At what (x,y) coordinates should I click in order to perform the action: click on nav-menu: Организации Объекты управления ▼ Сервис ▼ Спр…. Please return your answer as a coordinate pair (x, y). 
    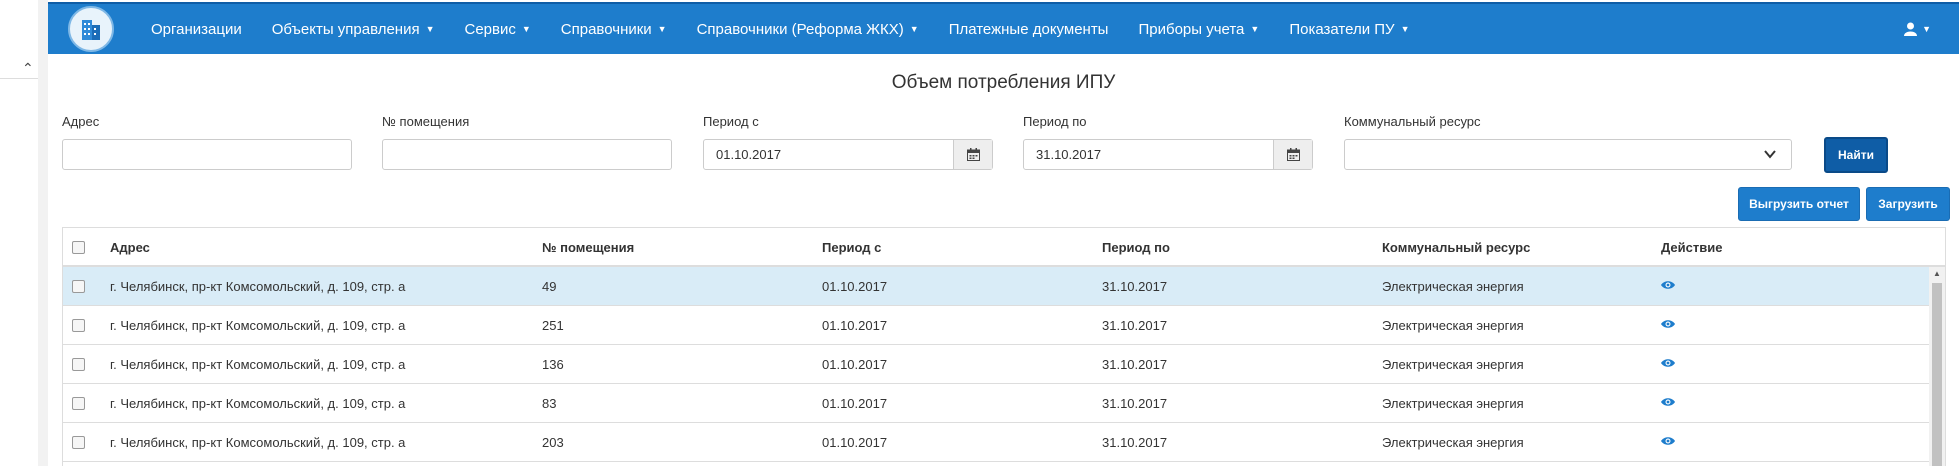
    Looking at the image, I should click on (780, 29).